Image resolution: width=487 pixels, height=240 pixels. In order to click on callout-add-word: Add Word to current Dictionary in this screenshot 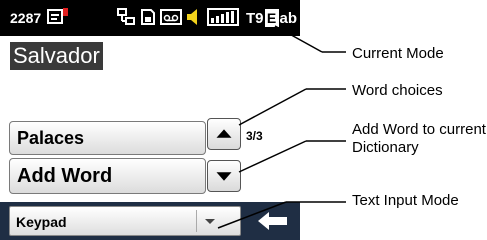, I will do `click(419, 138)`.